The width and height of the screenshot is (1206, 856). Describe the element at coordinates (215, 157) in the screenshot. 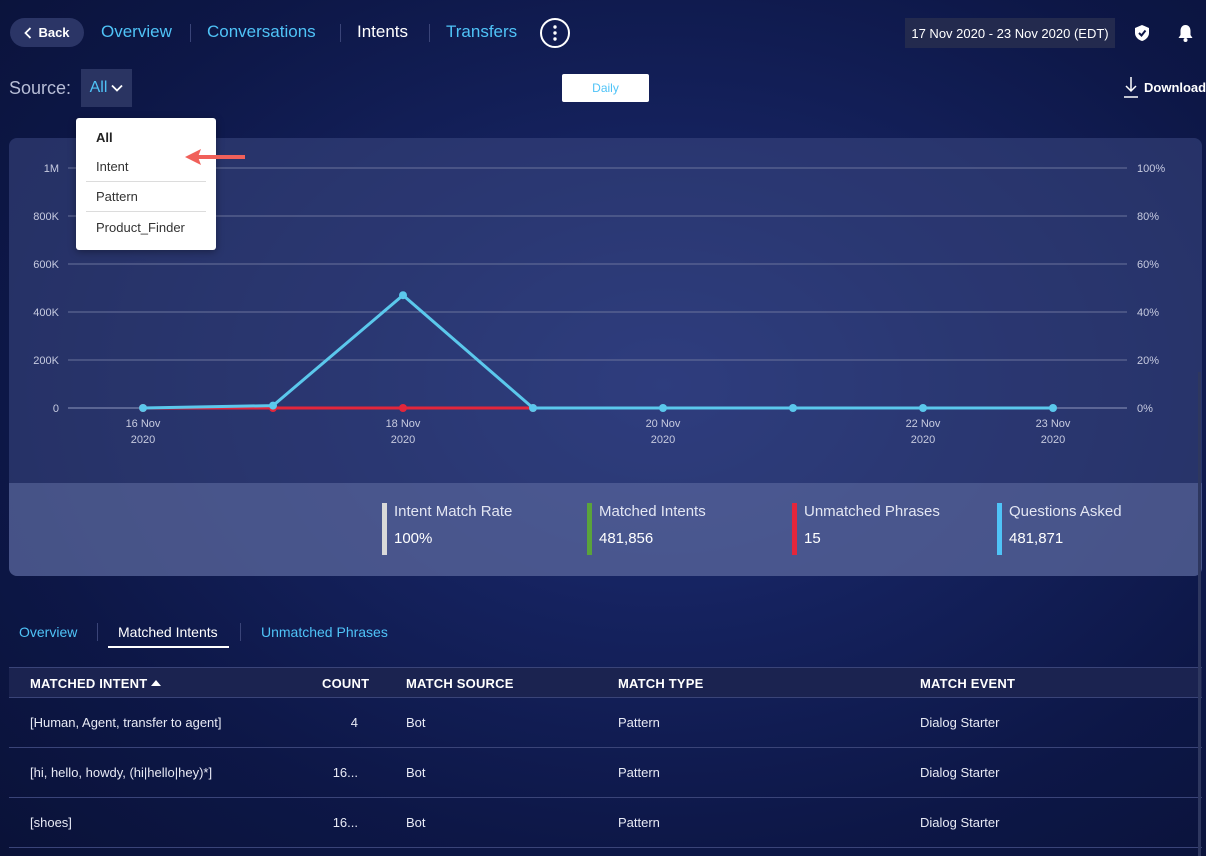

I see `annotation-arrow-icon` at that location.